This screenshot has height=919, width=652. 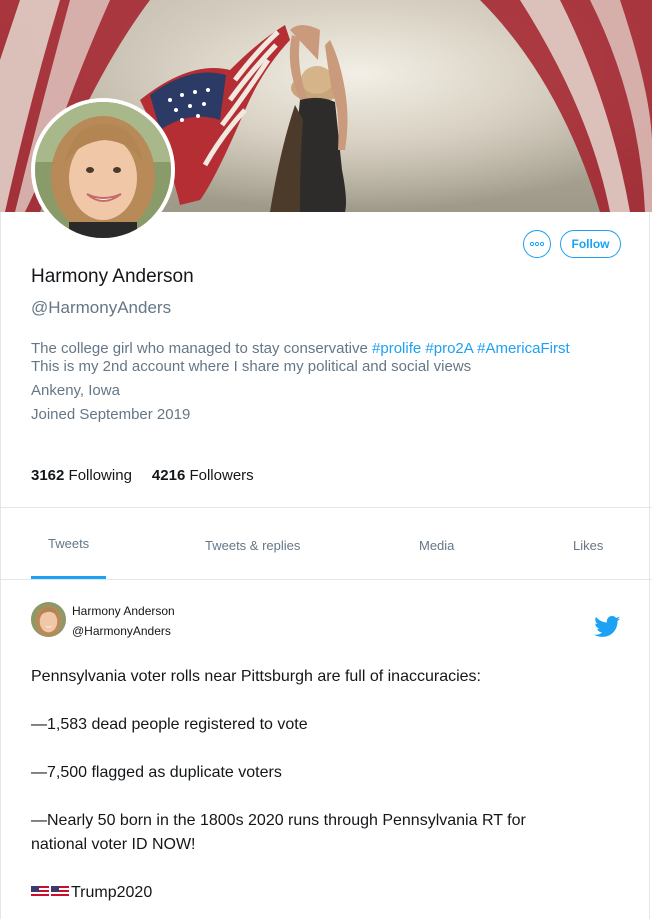 I want to click on avatar-photo, so click(x=103, y=170).